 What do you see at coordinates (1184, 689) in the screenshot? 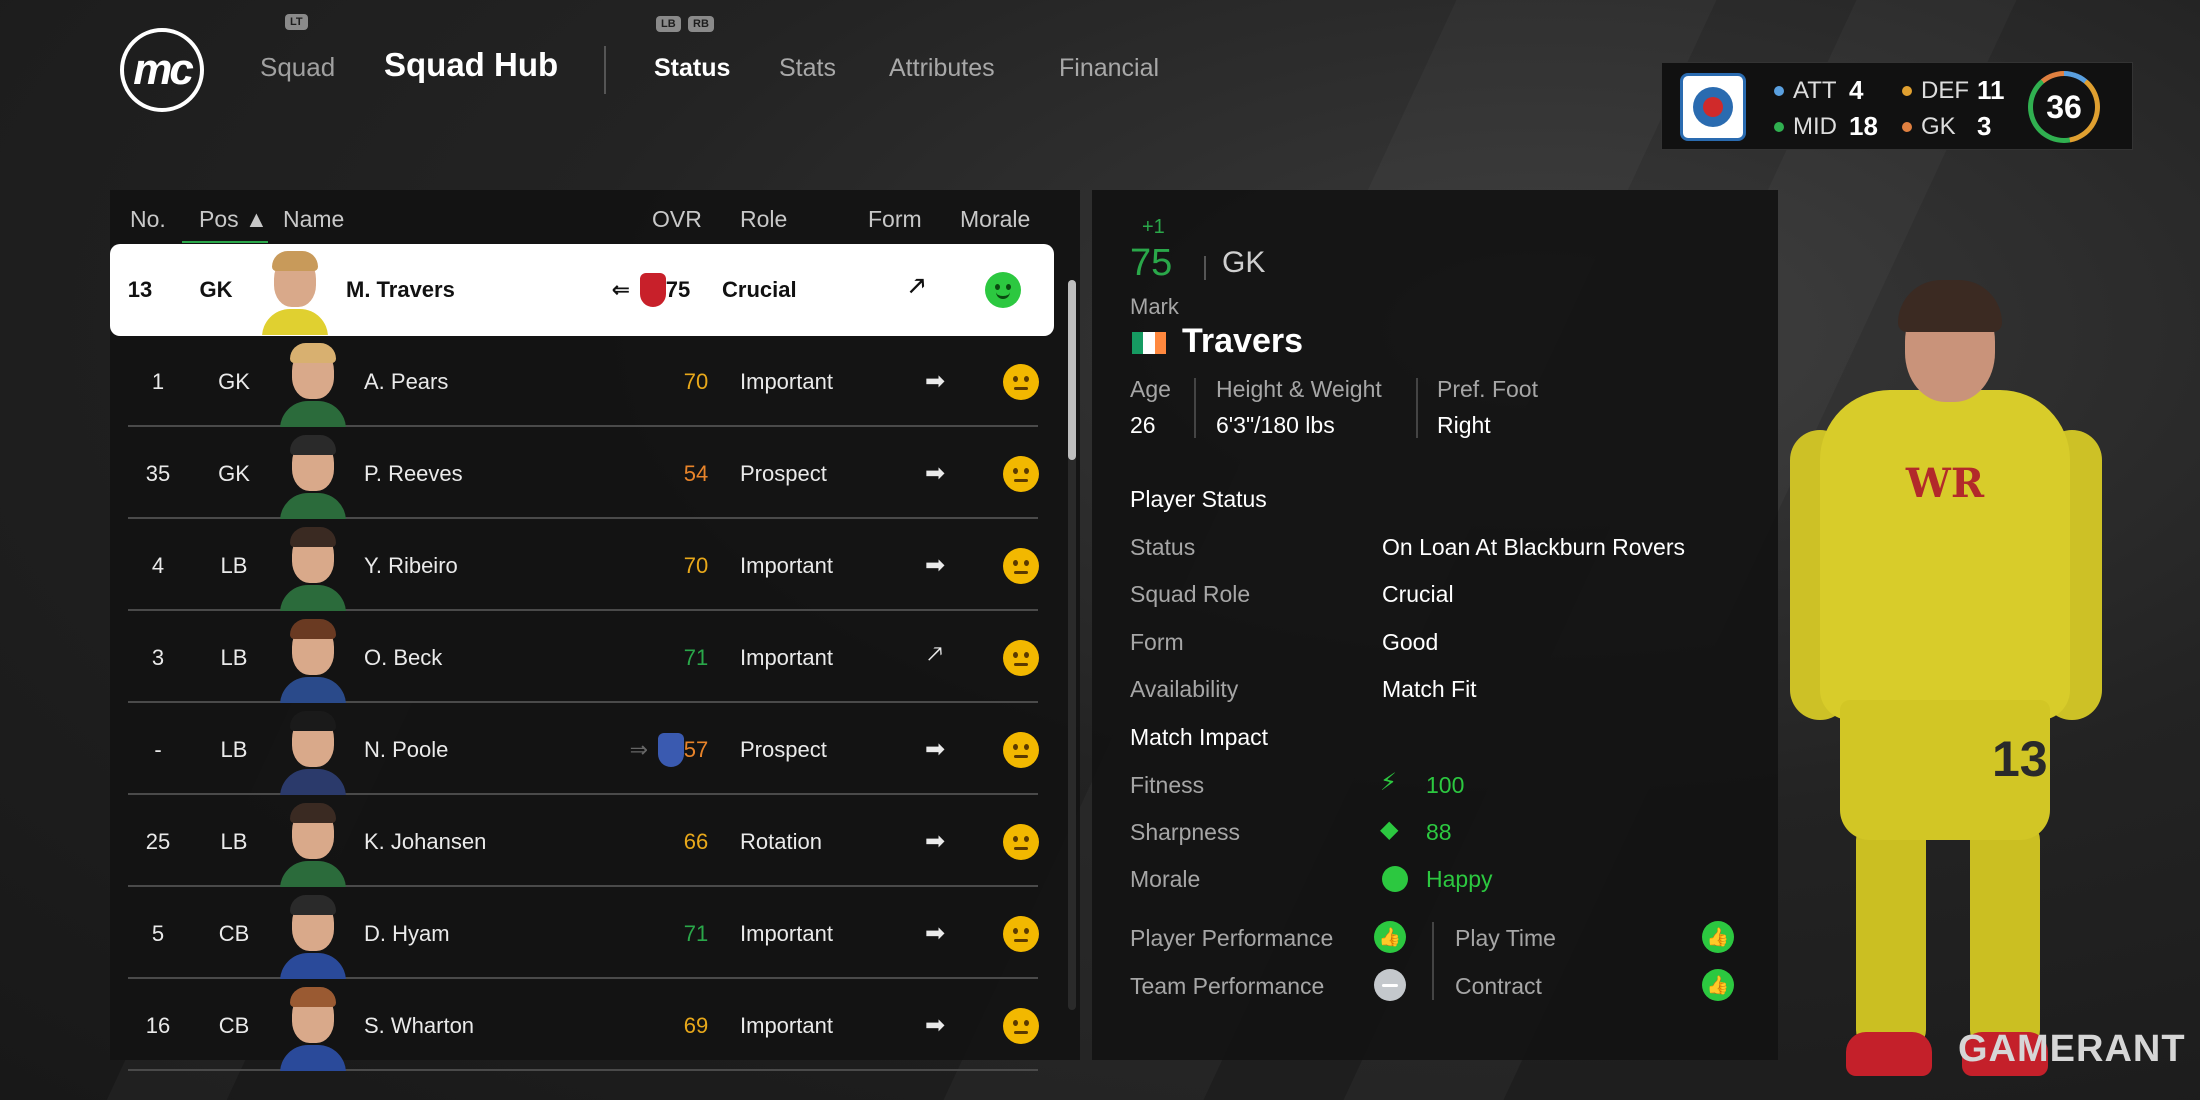
I see `availability-label: Availability` at bounding box center [1184, 689].